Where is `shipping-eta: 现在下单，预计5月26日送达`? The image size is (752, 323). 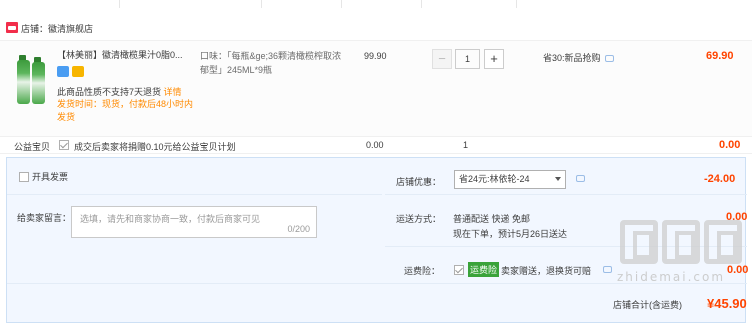
shipping-eta: 现在下单，预计5月26日送达 is located at coordinates (510, 234).